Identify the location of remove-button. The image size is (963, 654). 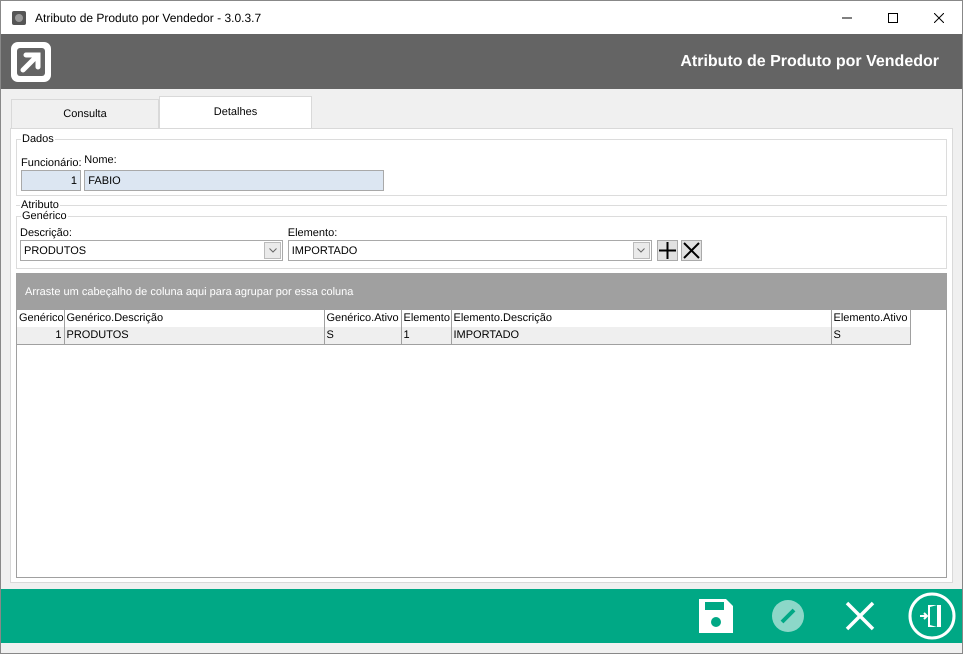
(691, 250).